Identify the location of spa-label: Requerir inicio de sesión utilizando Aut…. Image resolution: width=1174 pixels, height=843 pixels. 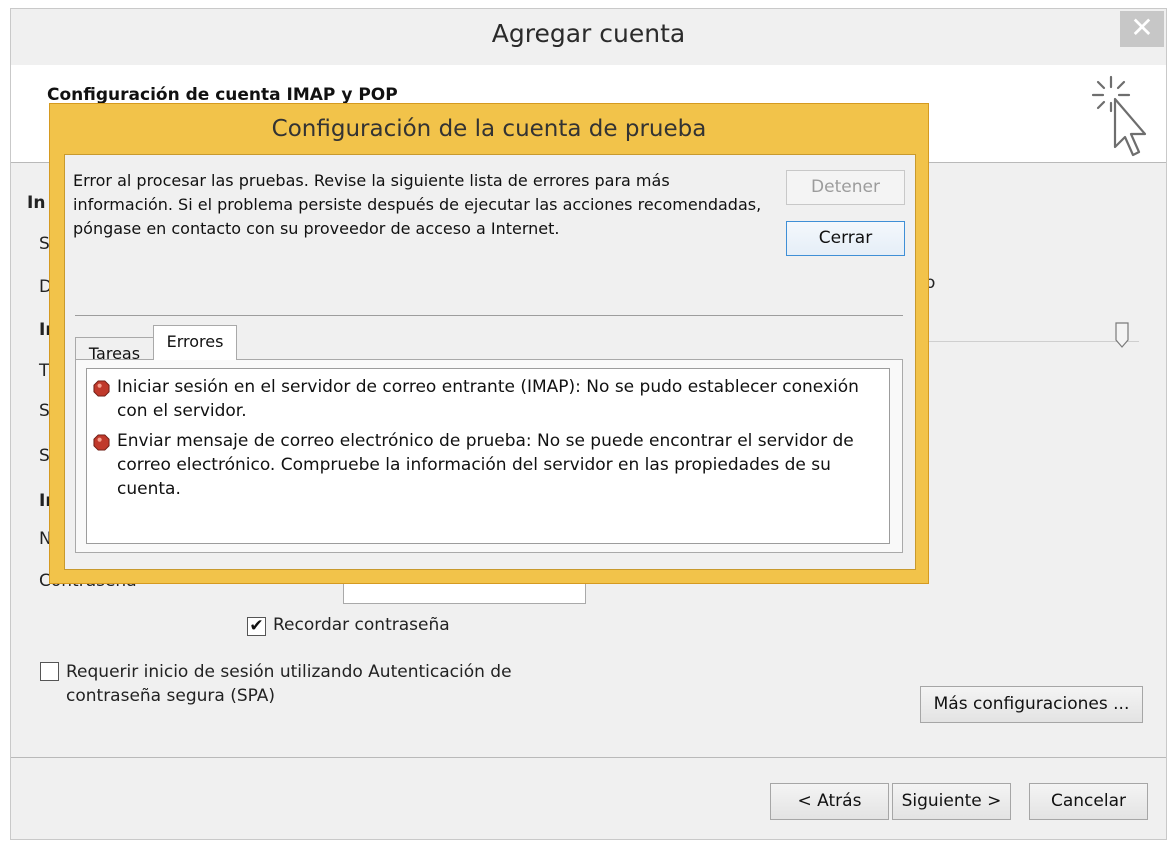
(289, 684).